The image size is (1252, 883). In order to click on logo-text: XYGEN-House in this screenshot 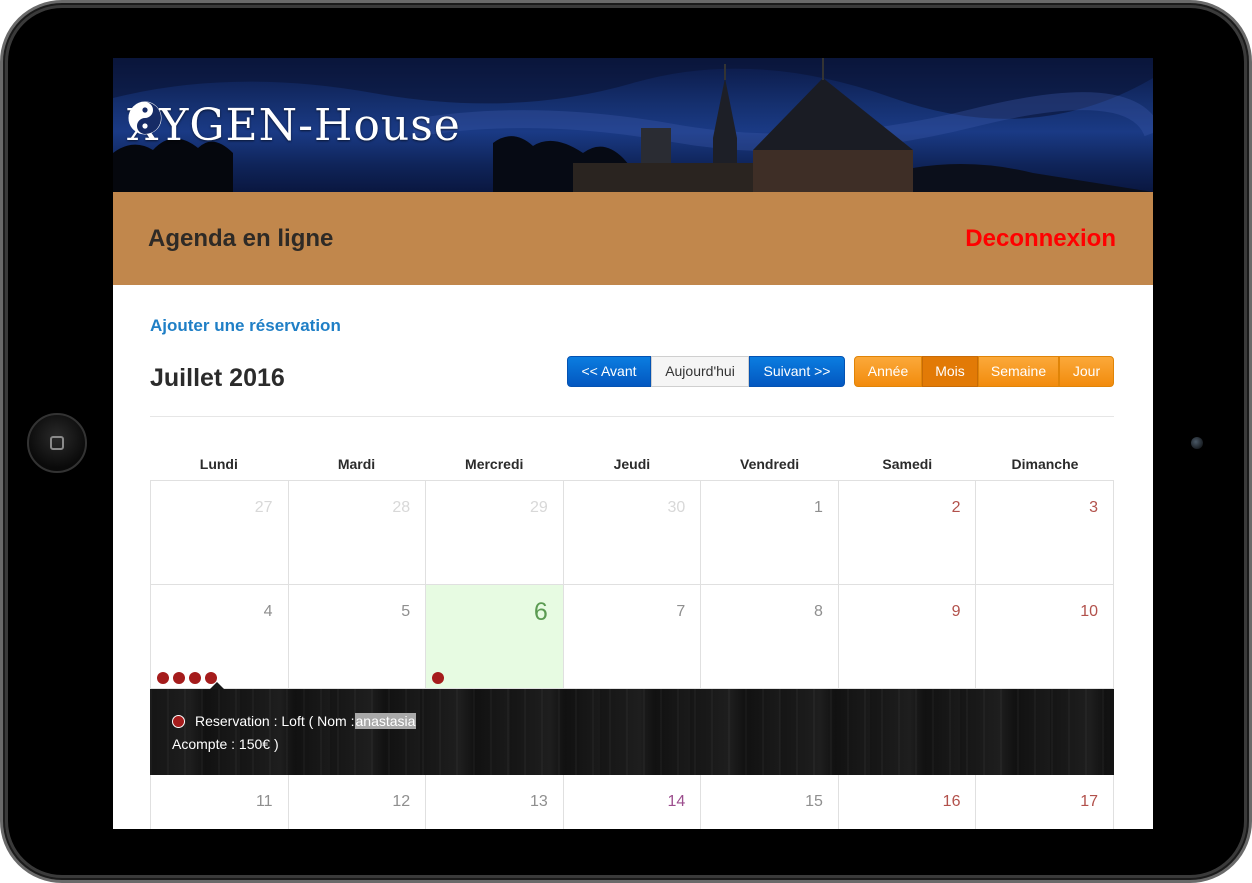, I will do `click(294, 125)`.